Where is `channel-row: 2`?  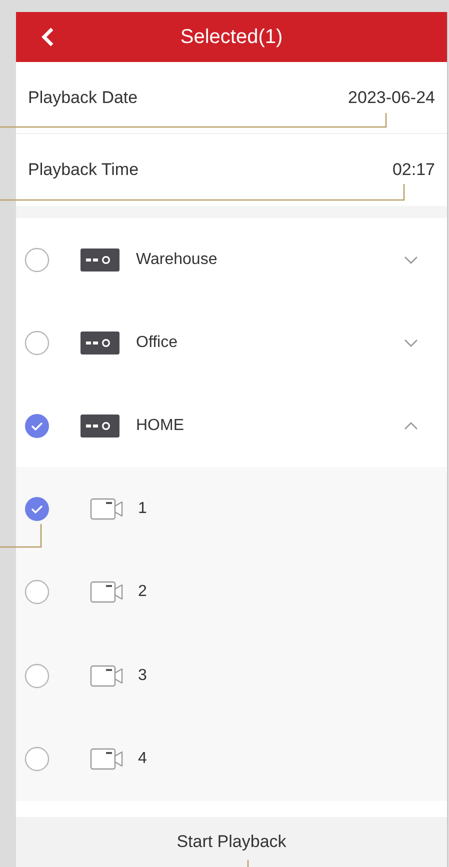 channel-row: 2 is located at coordinates (231, 592).